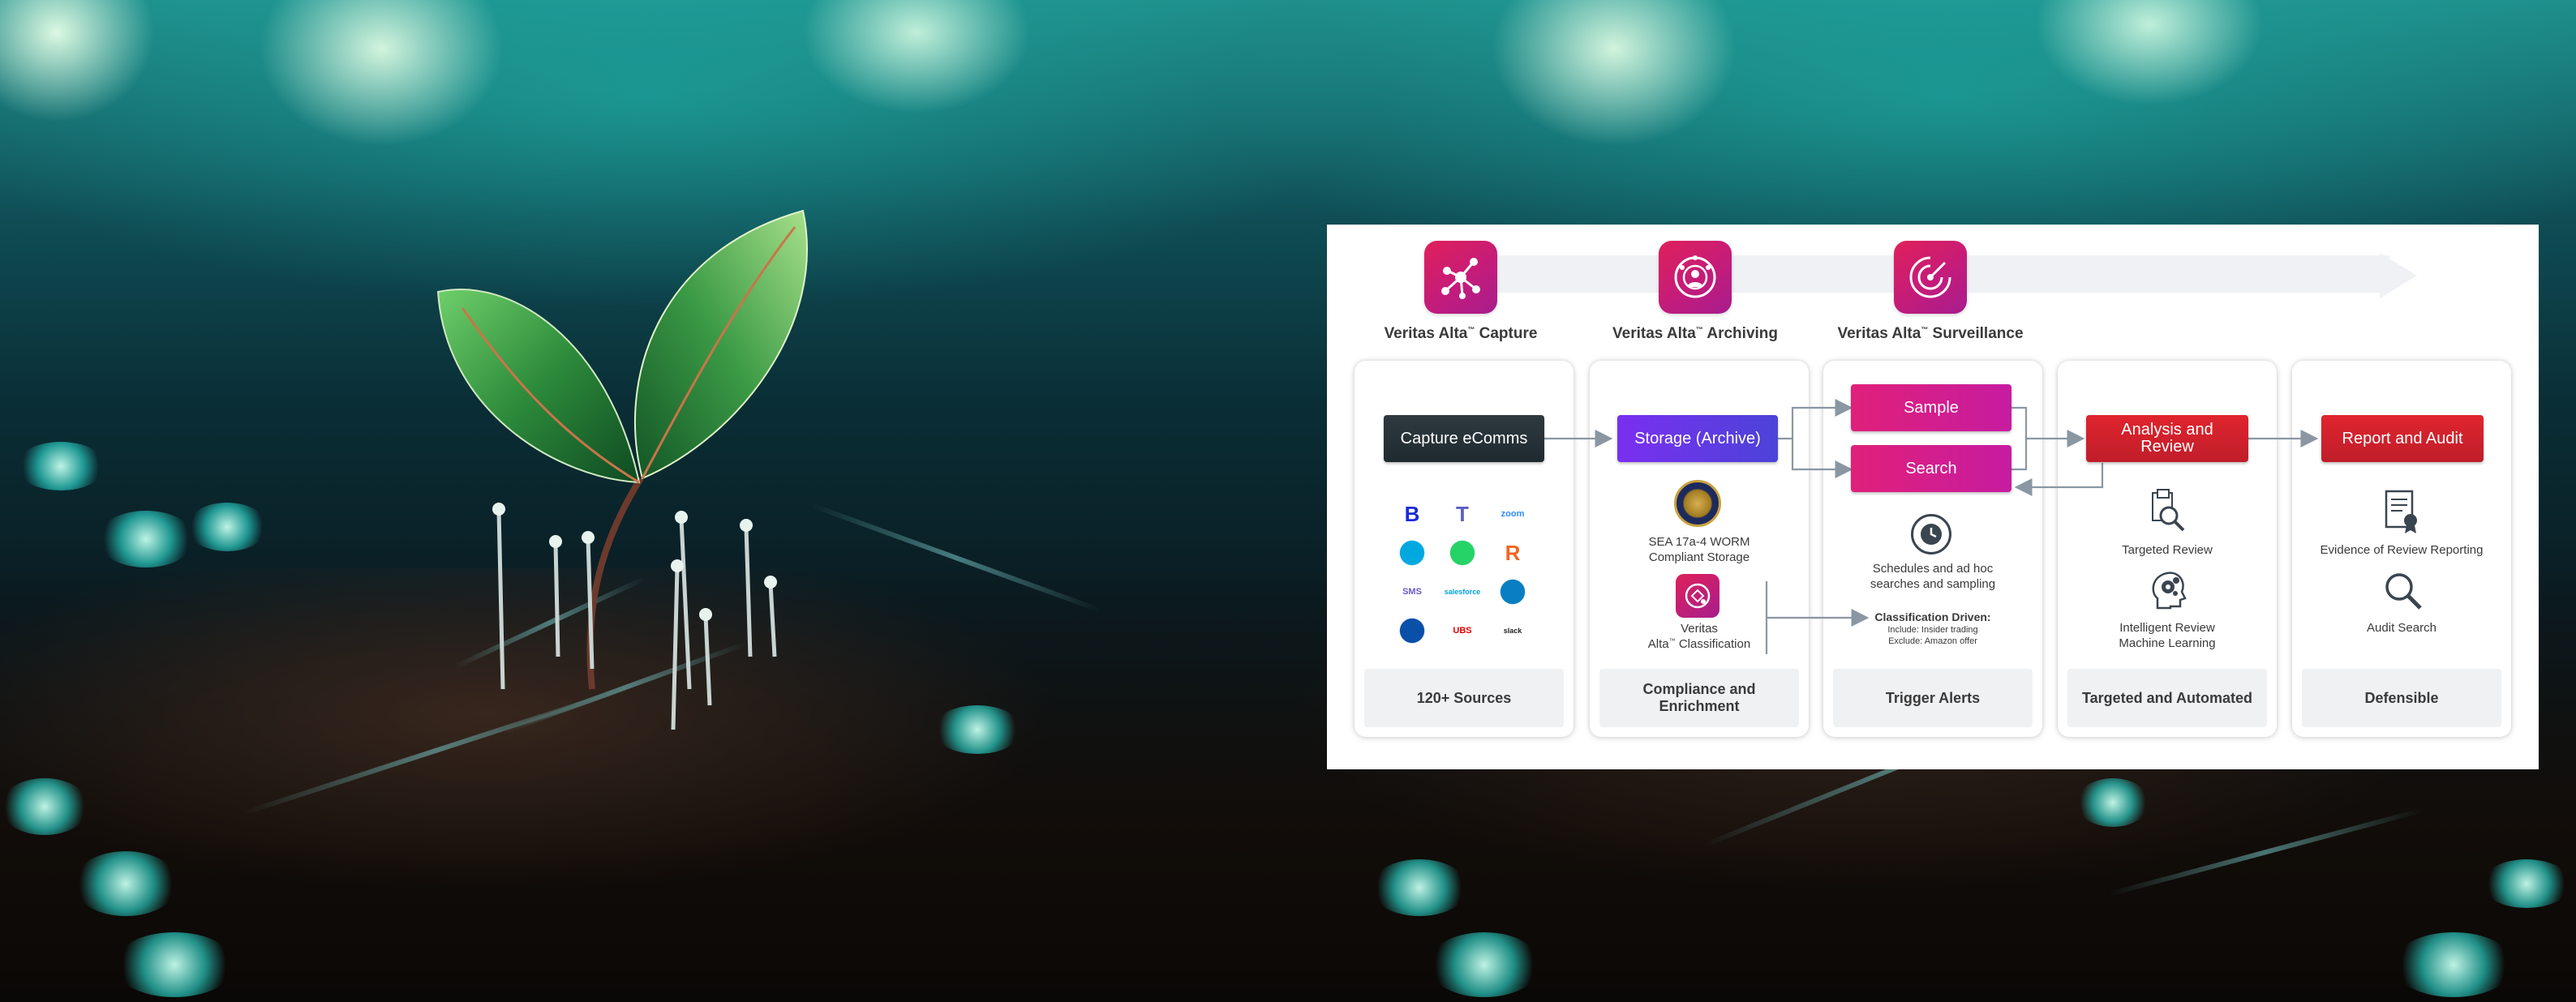 The height and width of the screenshot is (1002, 2576). Describe the element at coordinates (2403, 591) in the screenshot. I see `audit-search-icon` at that location.